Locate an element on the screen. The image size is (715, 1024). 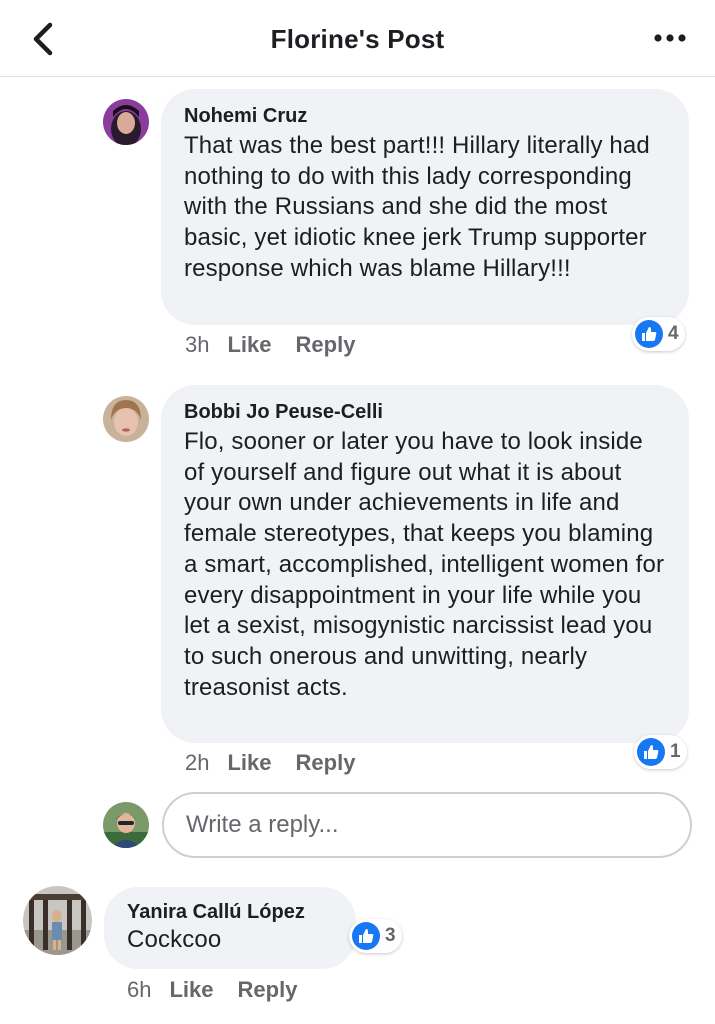
comment-bubble: Yanira Callú López Cockcoo is located at coordinates (230, 928).